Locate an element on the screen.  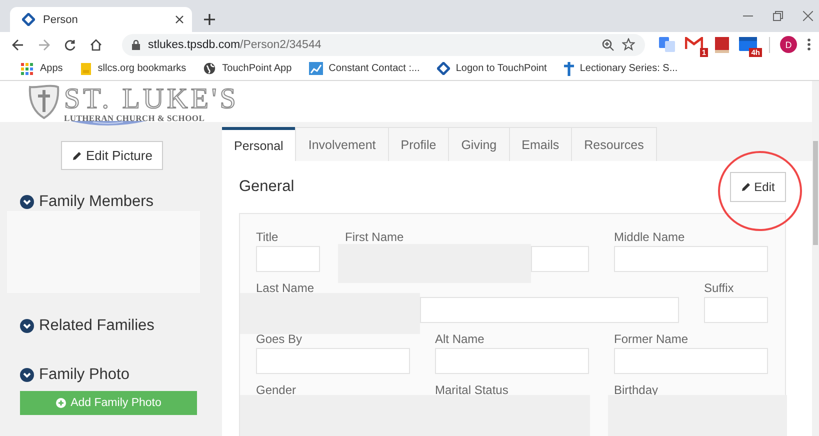
zoom-icon is located at coordinates (608, 44).